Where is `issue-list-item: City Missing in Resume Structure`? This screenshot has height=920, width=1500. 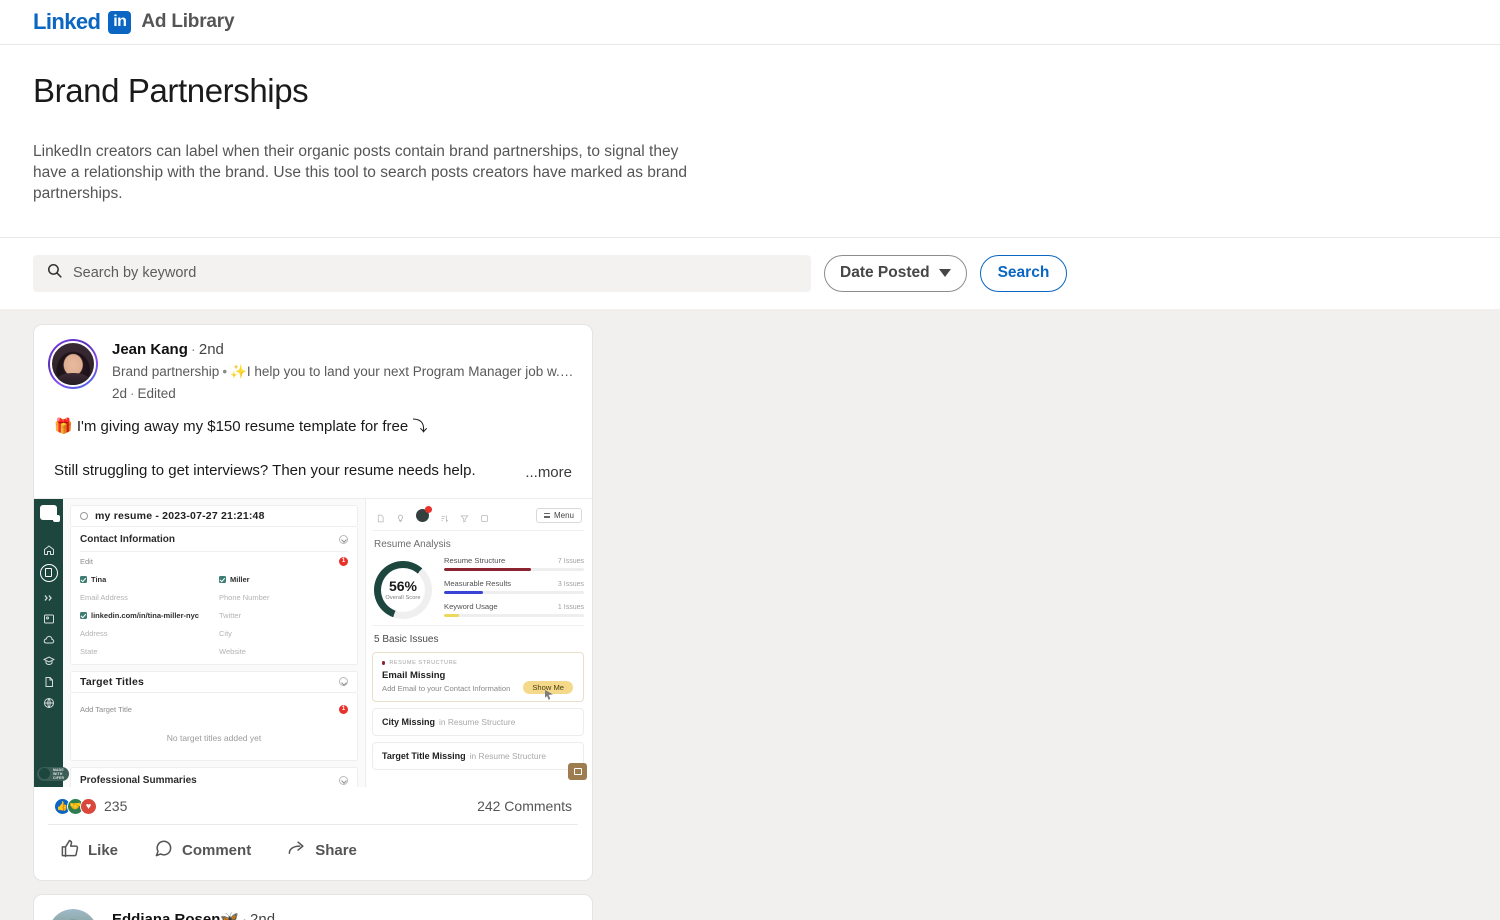
issue-list-item: City Missing in Resume Structure is located at coordinates (478, 721).